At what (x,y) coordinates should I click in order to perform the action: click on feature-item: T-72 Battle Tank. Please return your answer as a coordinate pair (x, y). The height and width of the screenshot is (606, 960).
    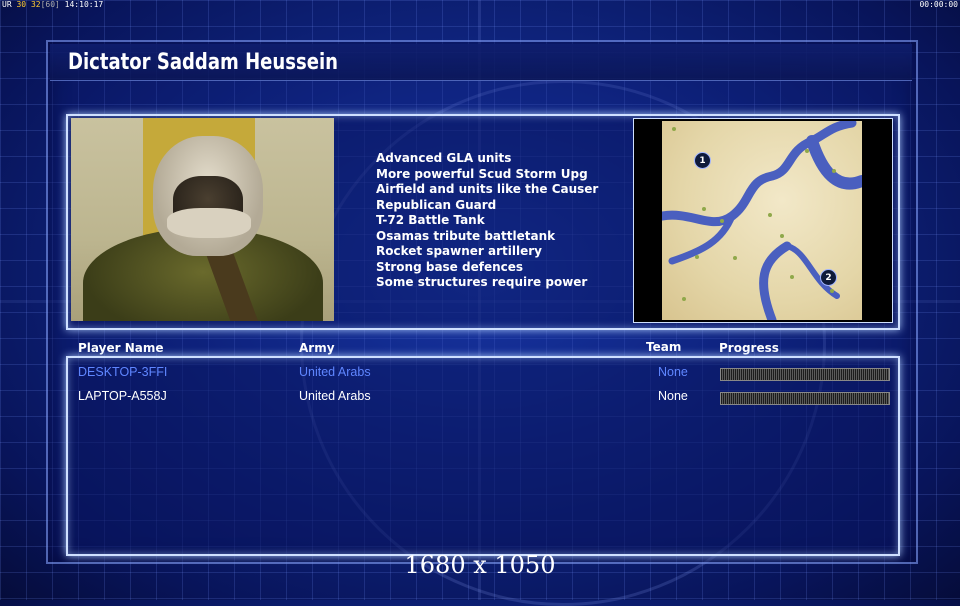
    Looking at the image, I should click on (430, 220).